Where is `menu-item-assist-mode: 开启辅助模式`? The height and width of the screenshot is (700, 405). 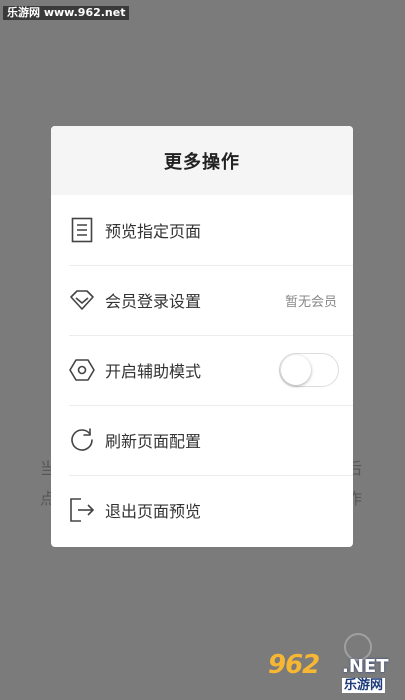 menu-item-assist-mode: 开启辅助模式 is located at coordinates (202, 370).